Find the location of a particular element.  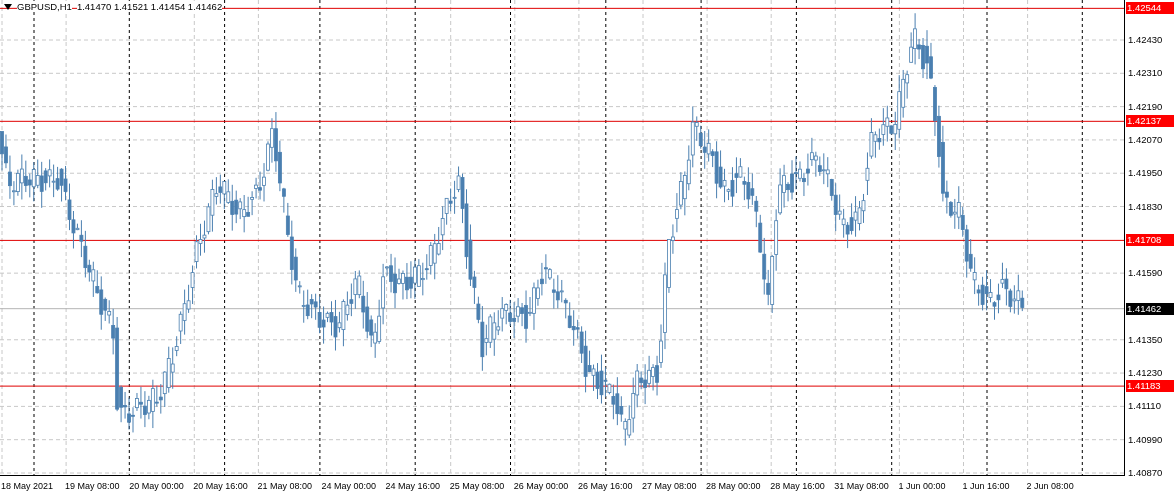

time-label: 31 May 08:00 is located at coordinates (861, 486).